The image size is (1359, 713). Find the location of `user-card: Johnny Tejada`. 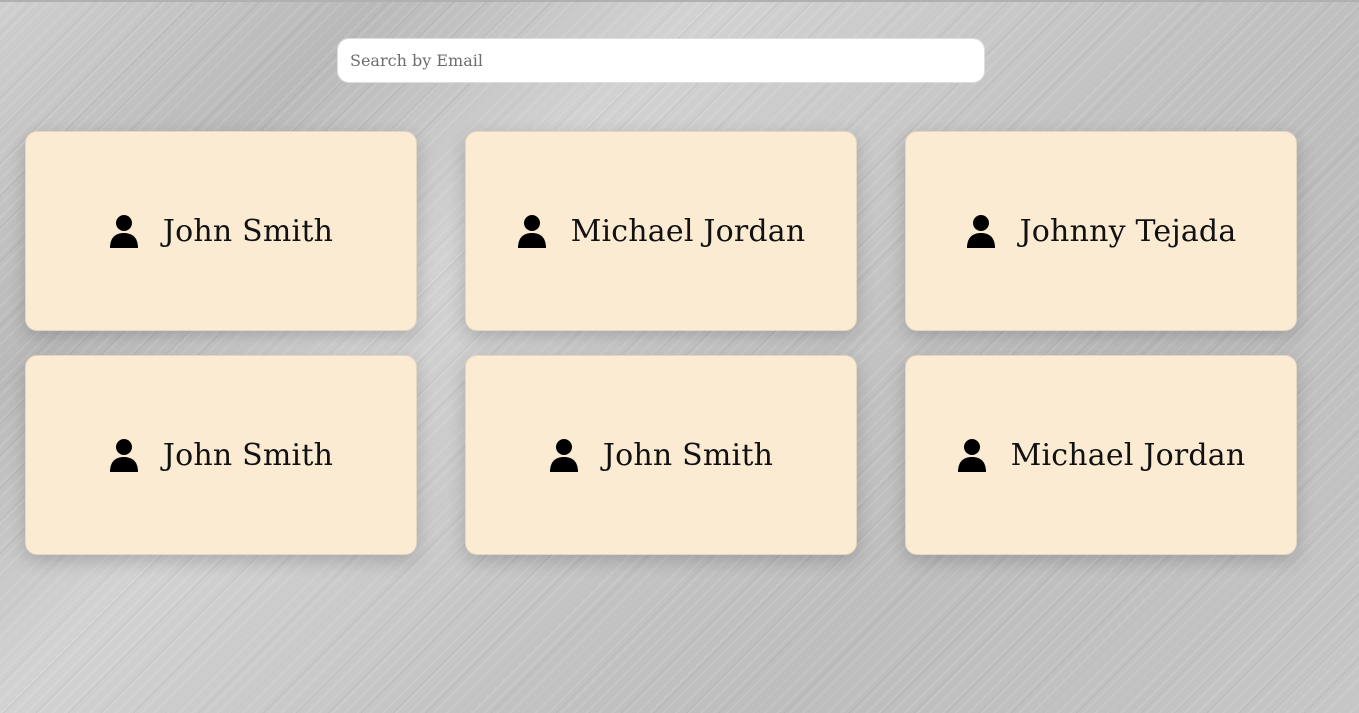

user-card: Johnny Tejada is located at coordinates (1101, 231).